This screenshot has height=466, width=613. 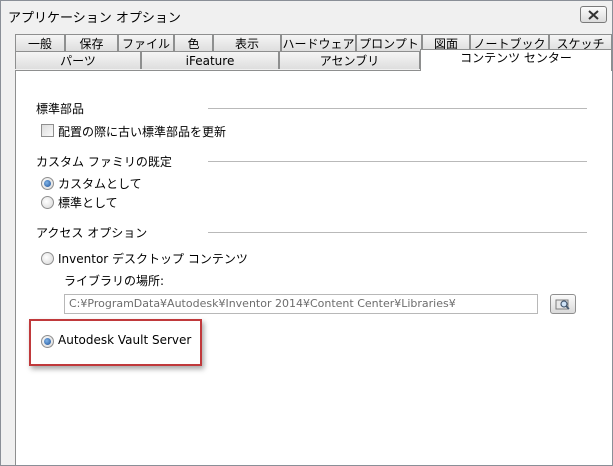 What do you see at coordinates (60, 109) in the screenshot?
I see `standard-parts-heading: 標準部品` at bounding box center [60, 109].